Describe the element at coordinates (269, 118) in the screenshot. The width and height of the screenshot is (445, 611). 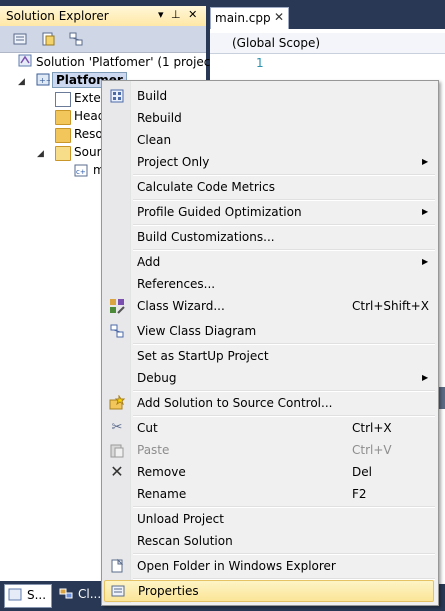
I see `menu-item-rebuild: Rebuild` at that location.